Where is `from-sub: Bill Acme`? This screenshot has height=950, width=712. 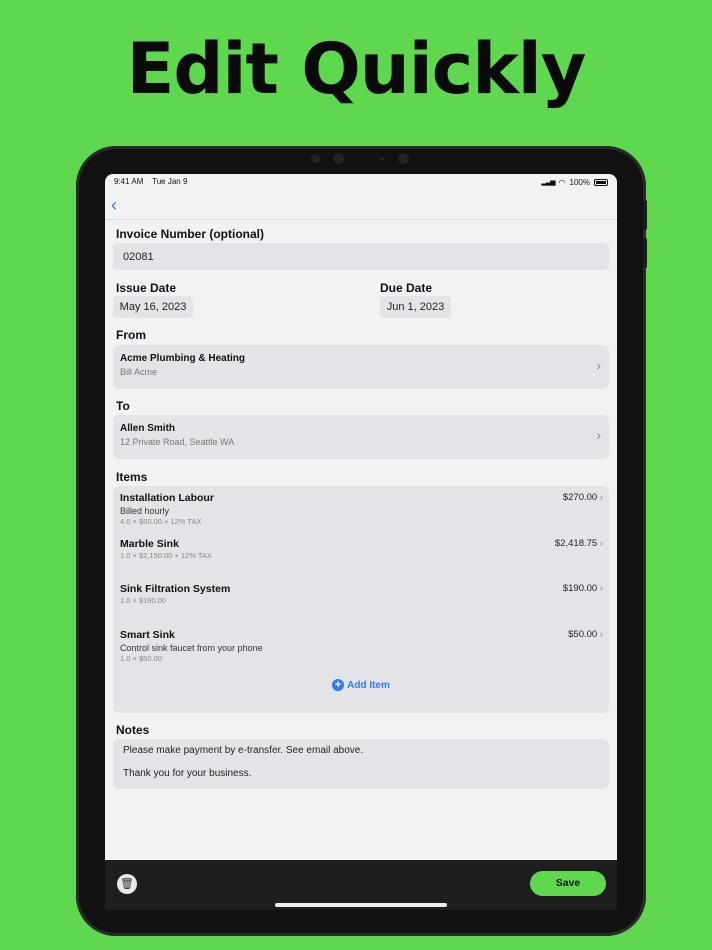 from-sub: Bill Acme is located at coordinates (139, 372).